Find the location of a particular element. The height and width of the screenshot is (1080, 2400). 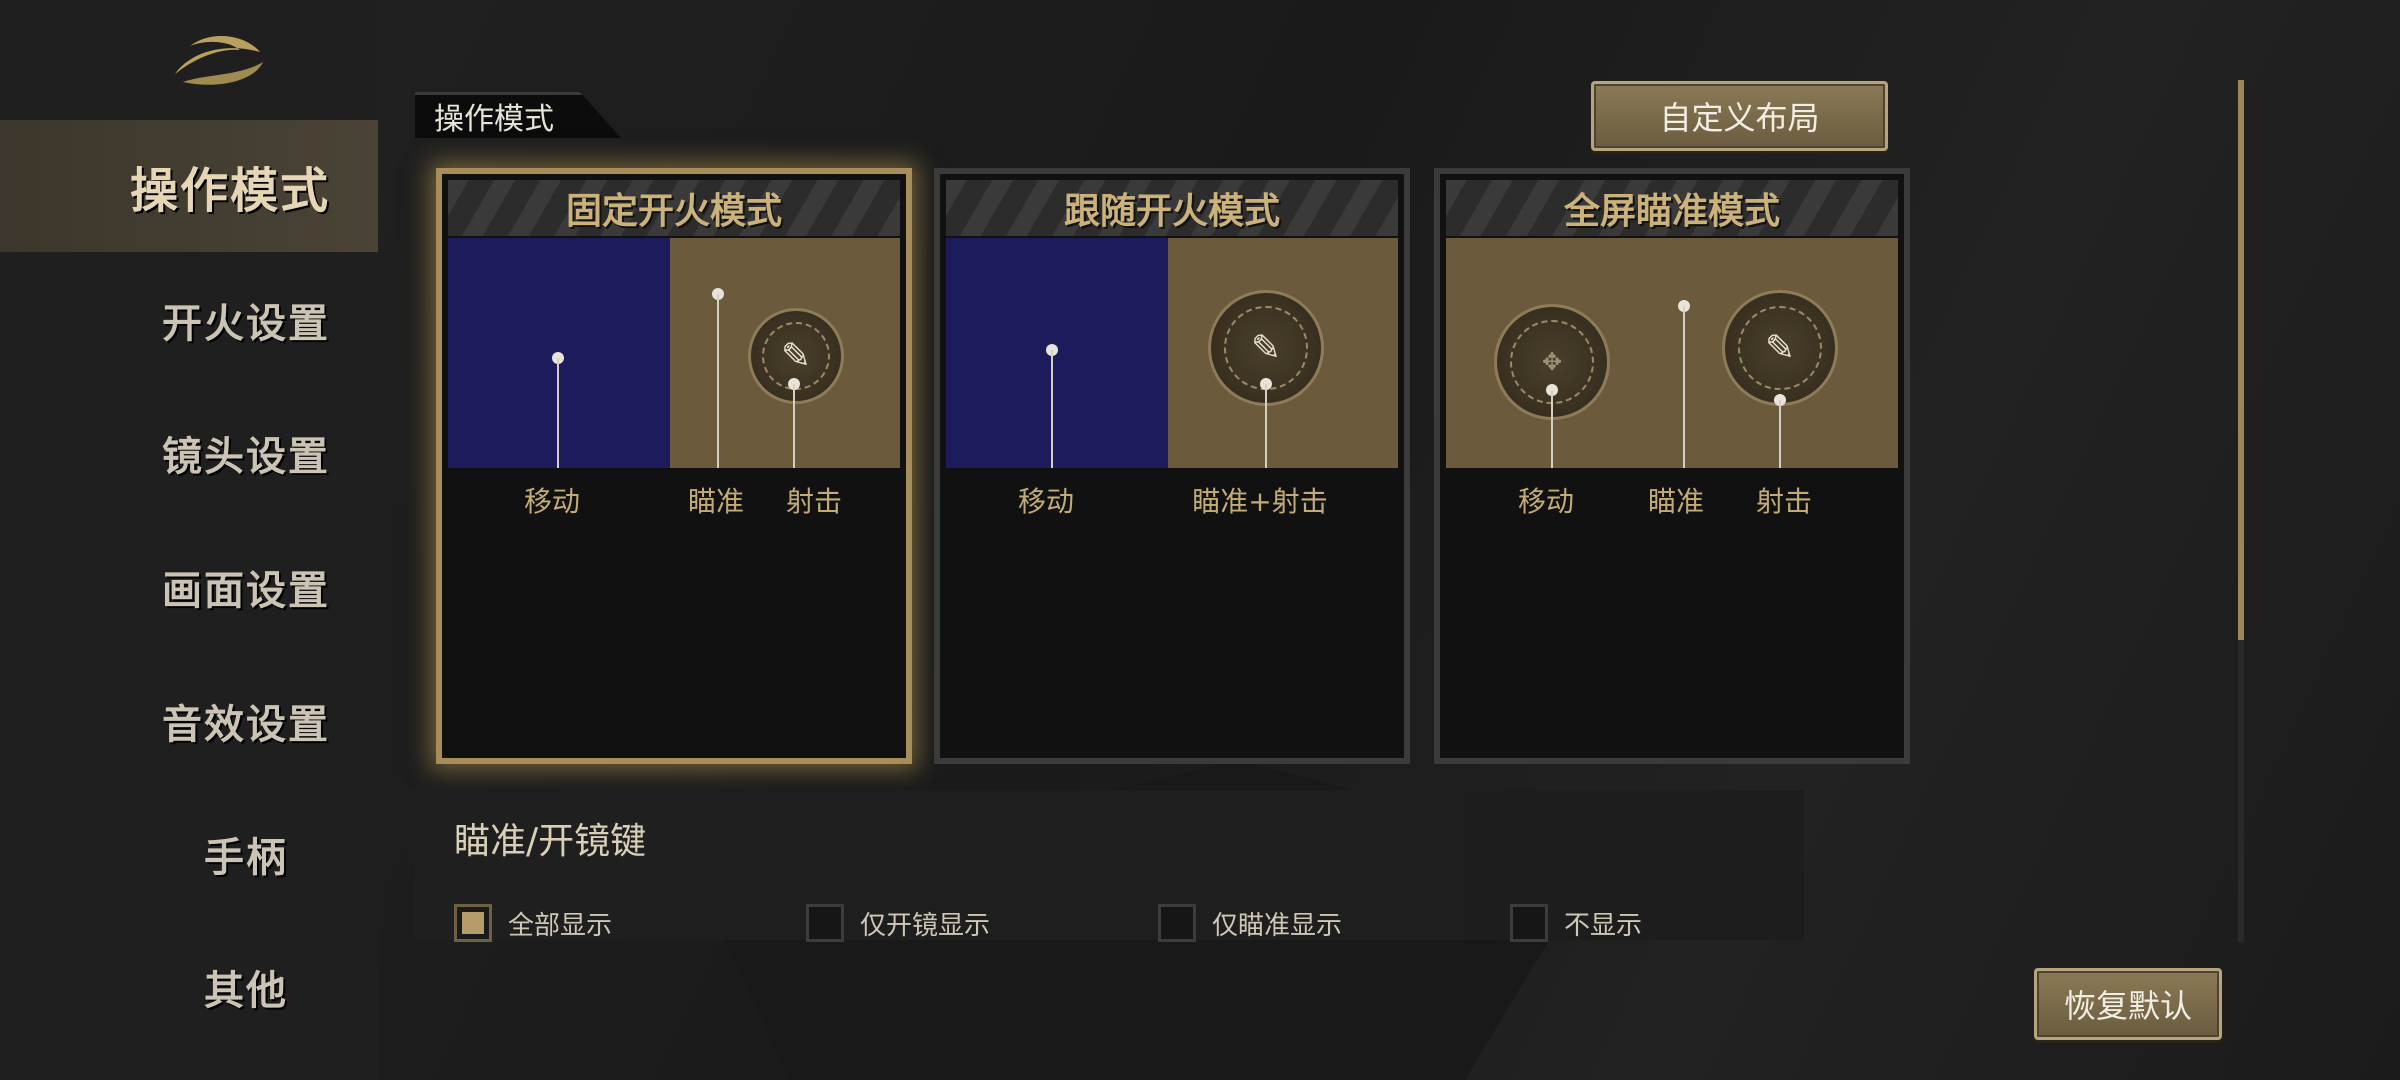

aim-scope-title: 瞄准/开镜键 is located at coordinates (550, 841).